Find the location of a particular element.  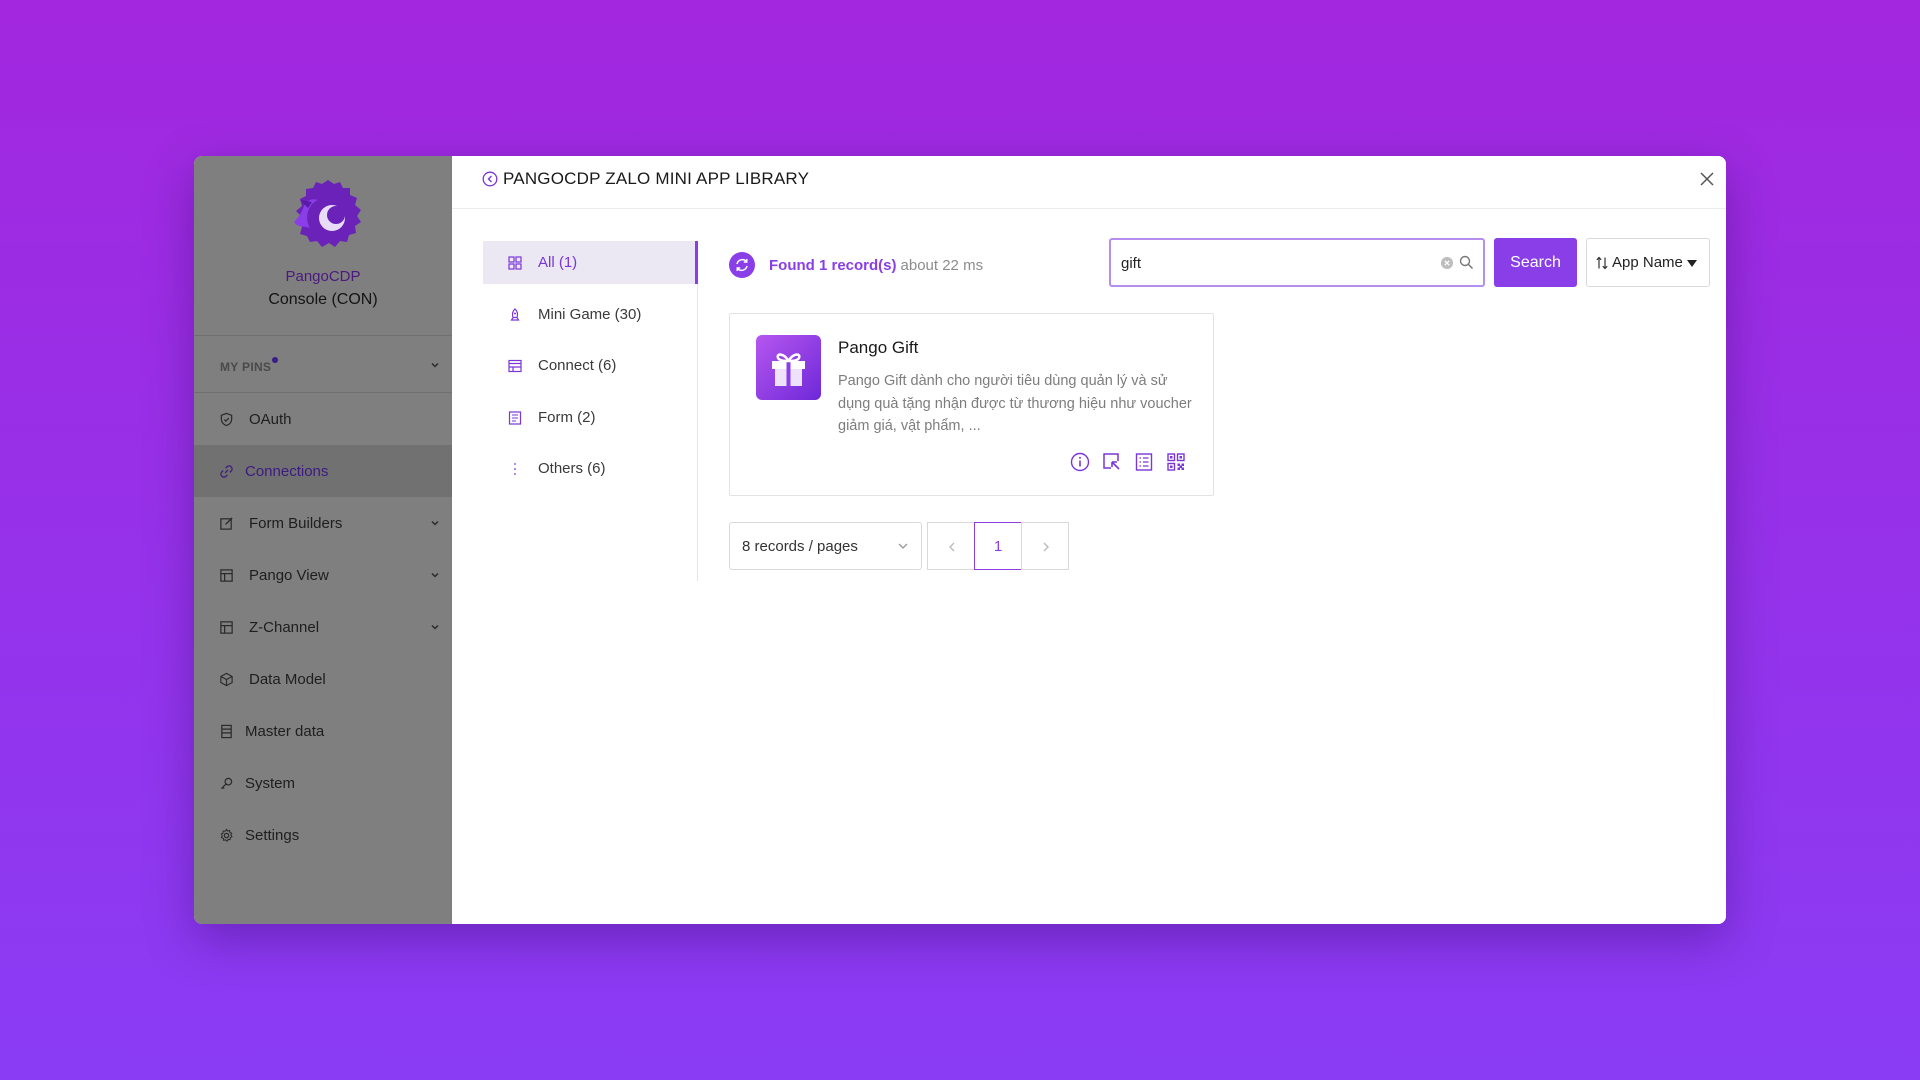

sidebar-item-master-data: Master data is located at coordinates (323, 731).